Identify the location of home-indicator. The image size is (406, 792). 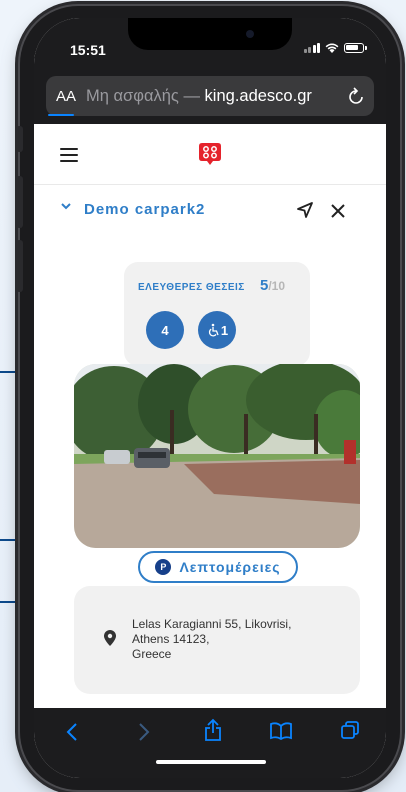
(211, 762).